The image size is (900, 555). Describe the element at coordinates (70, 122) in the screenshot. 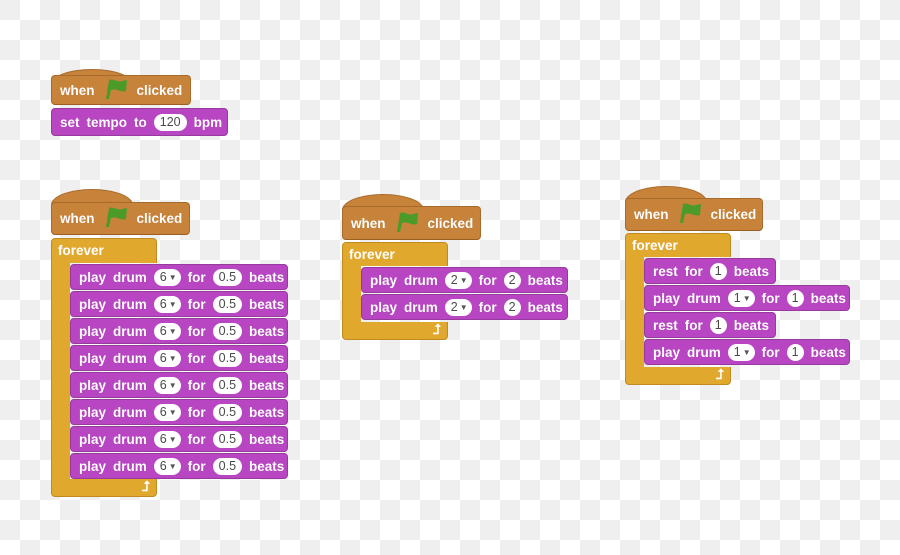

I see `set-label: set` at that location.